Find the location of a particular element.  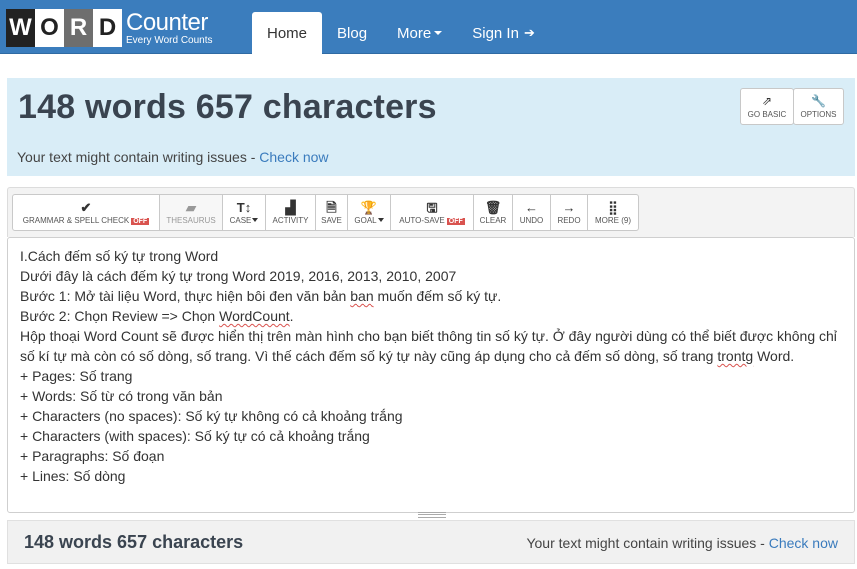

arrow-right-icon: → is located at coordinates (569, 207).